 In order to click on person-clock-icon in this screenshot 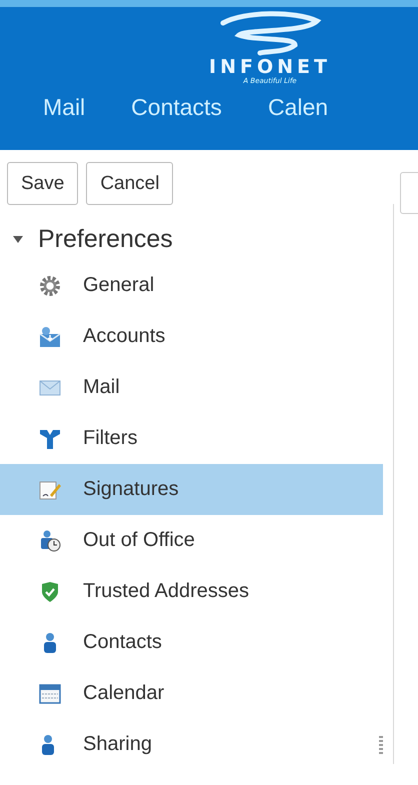, I will do `click(50, 541)`.